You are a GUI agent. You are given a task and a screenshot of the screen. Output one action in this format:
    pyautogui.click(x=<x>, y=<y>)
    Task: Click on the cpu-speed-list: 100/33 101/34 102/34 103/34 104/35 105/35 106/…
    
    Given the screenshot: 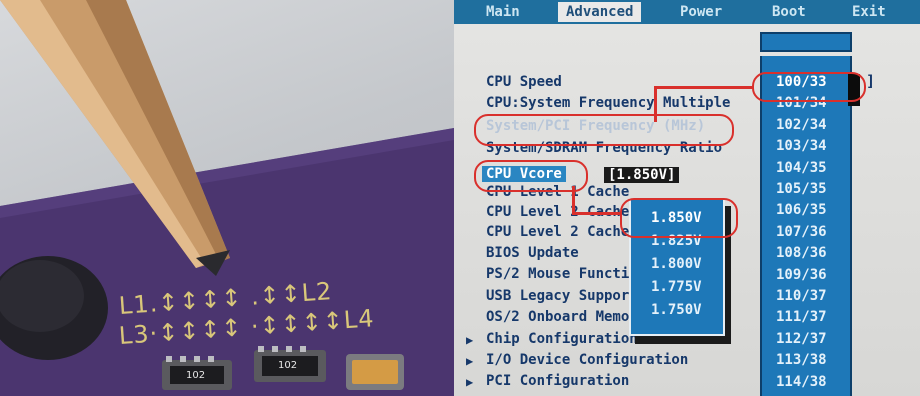 What is the action you would take?
    pyautogui.click(x=806, y=226)
    